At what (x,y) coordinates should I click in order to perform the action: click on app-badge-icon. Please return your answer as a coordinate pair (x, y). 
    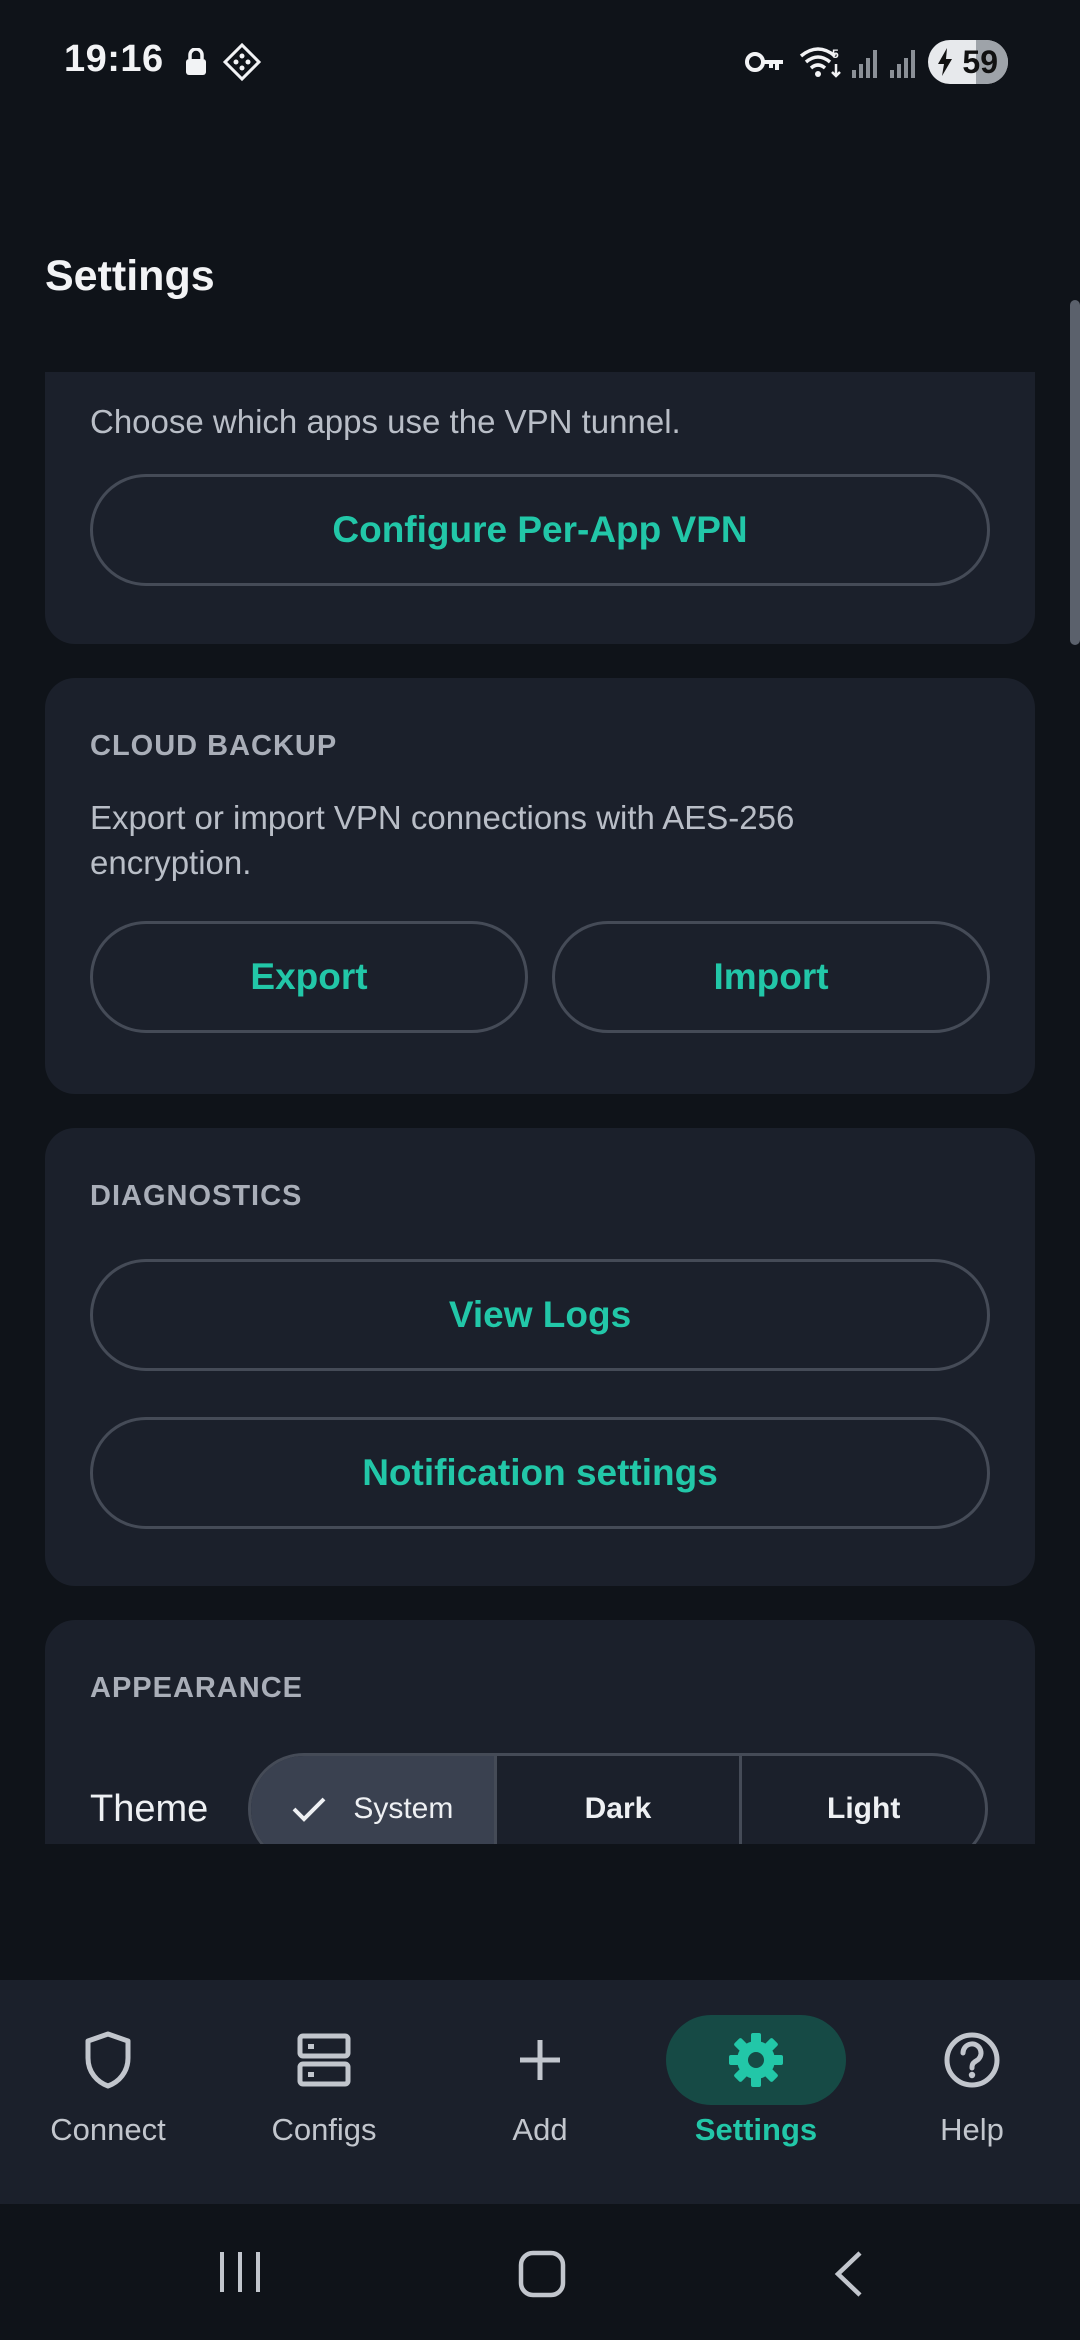
    Looking at the image, I should click on (242, 62).